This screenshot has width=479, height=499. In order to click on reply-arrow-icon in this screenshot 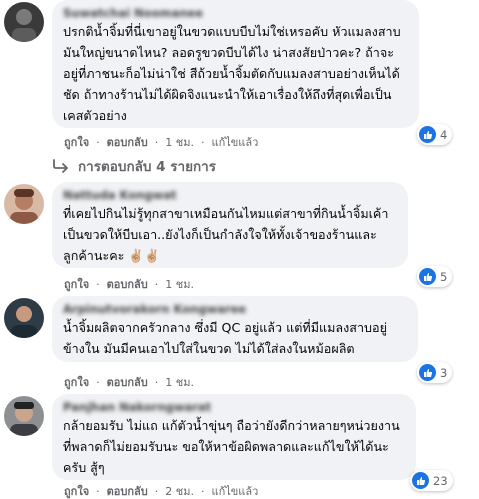, I will do `click(61, 166)`.